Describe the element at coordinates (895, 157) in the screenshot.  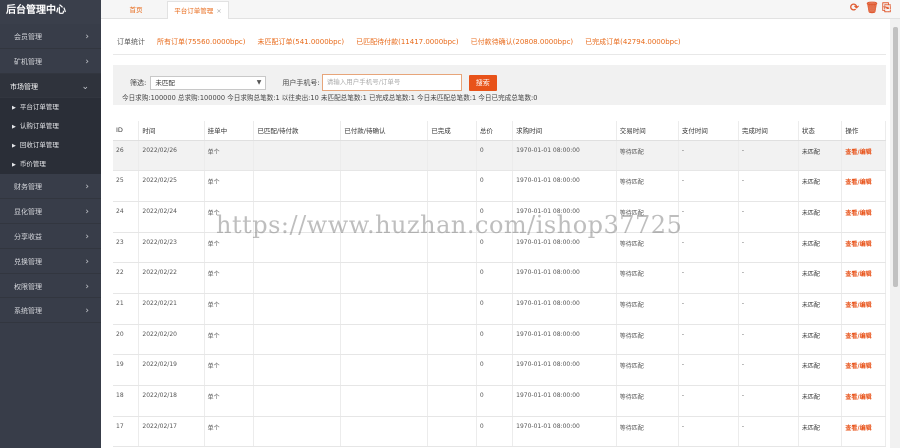
I see `scrollbar-thumb` at that location.